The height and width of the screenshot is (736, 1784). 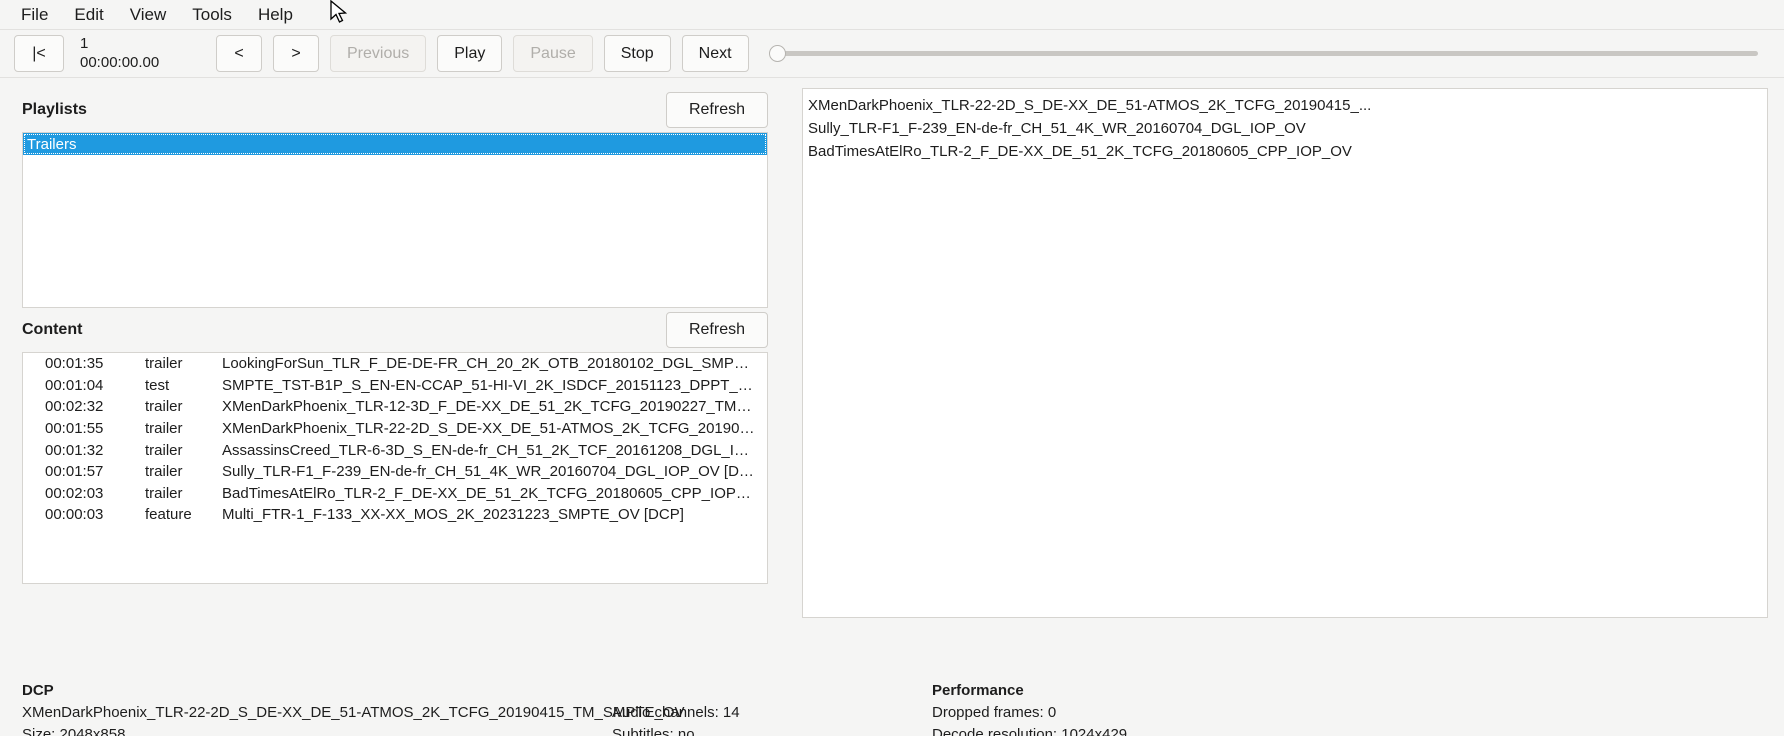 I want to click on step-back-button: <, so click(x=239, y=53).